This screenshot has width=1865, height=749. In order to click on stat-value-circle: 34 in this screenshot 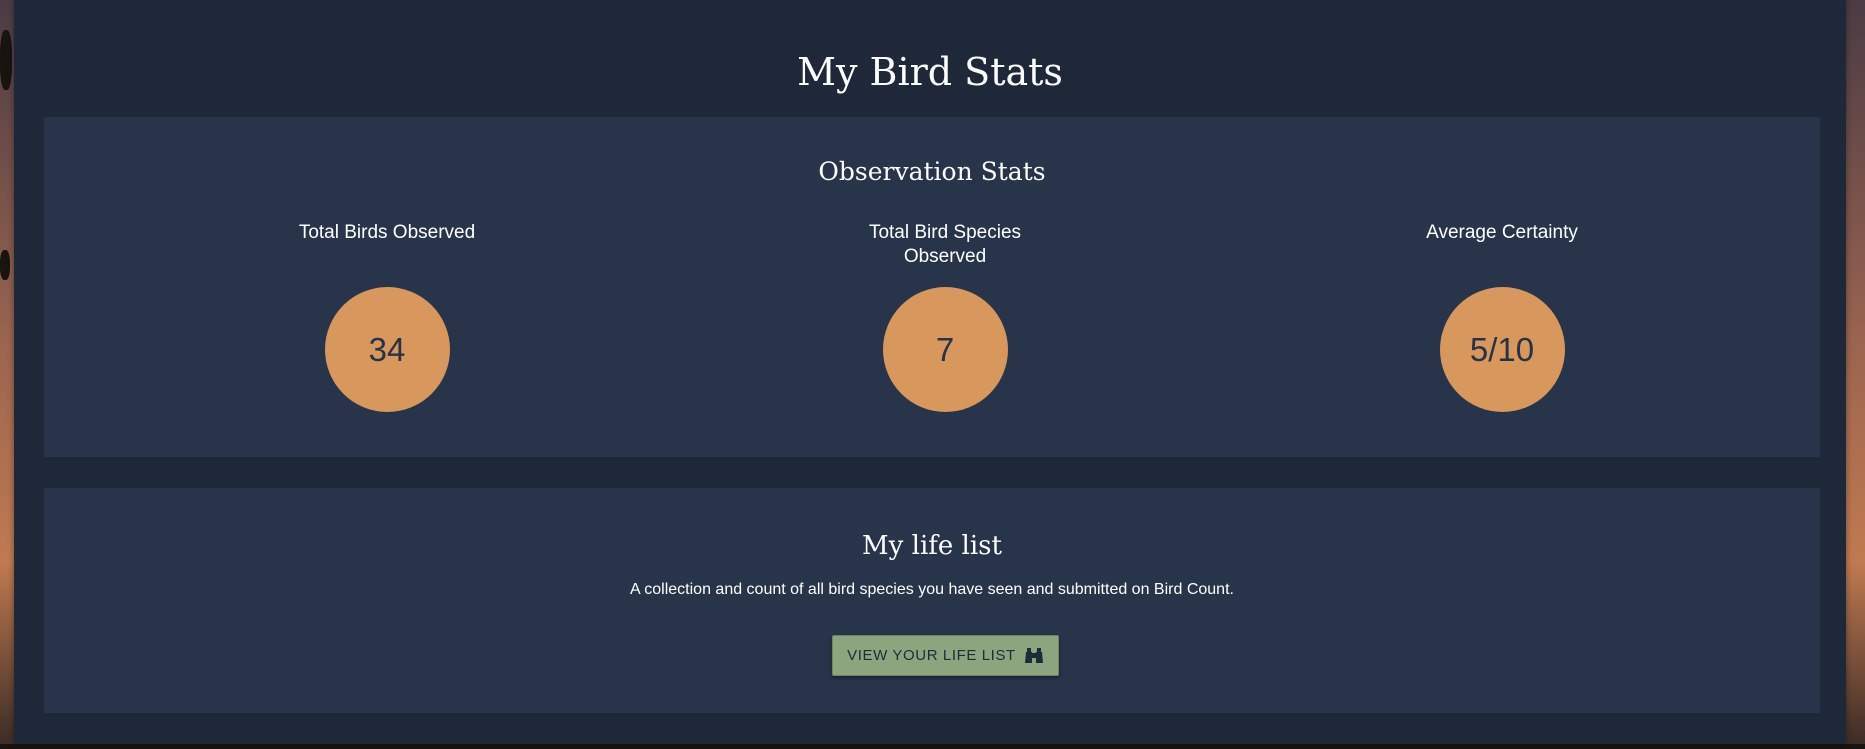, I will do `click(387, 349)`.